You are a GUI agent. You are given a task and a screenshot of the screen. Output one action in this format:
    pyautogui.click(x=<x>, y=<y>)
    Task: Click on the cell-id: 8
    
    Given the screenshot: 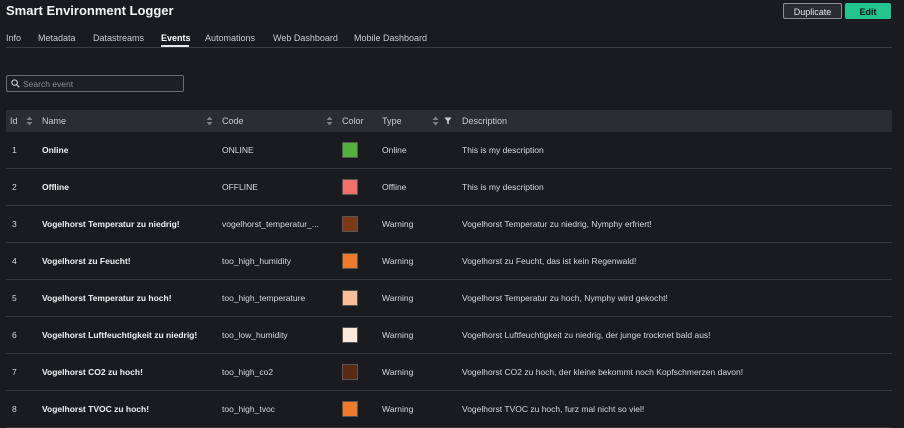 What is the action you would take?
    pyautogui.click(x=14, y=409)
    